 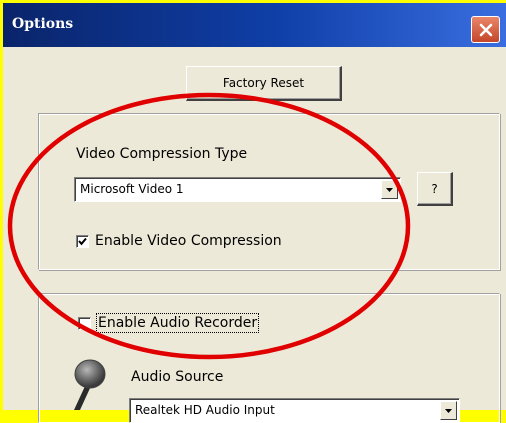 What do you see at coordinates (43, 24) in the screenshot?
I see `window-title: Options` at bounding box center [43, 24].